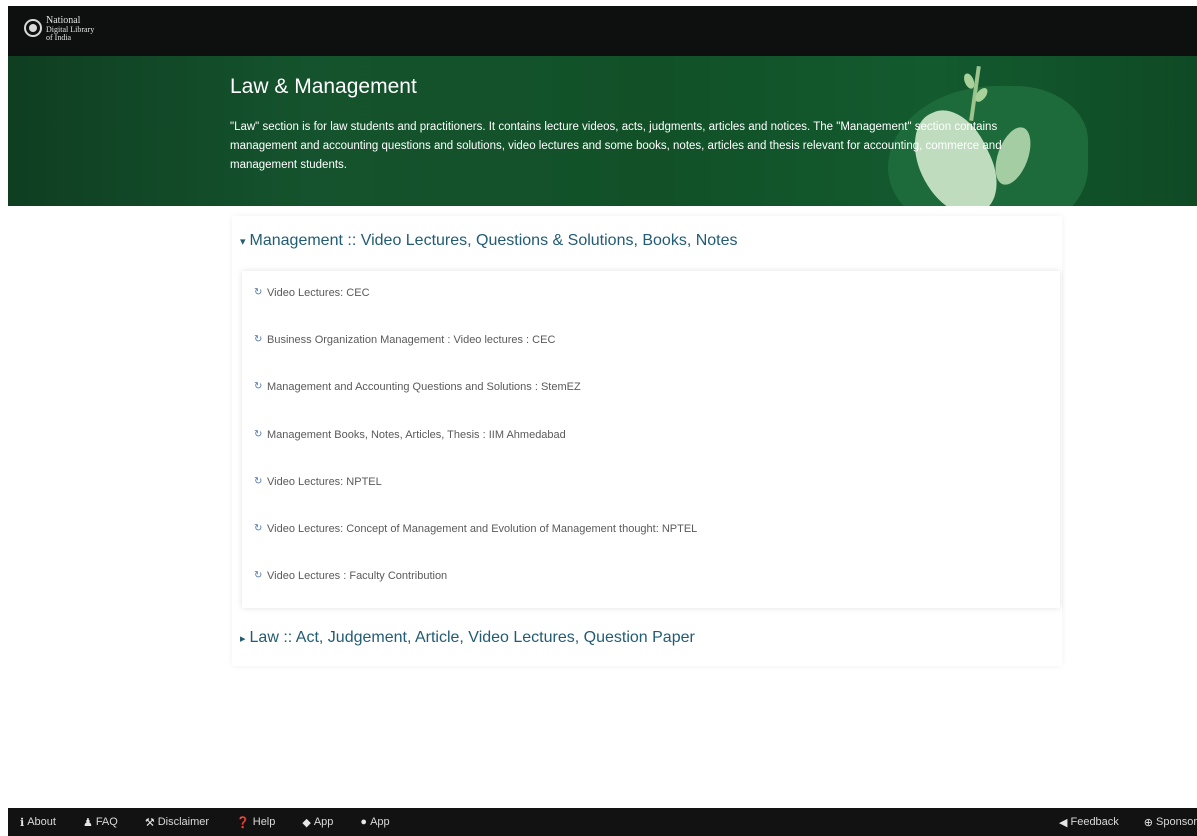  I want to click on footer-link-label: About, so click(41, 822).